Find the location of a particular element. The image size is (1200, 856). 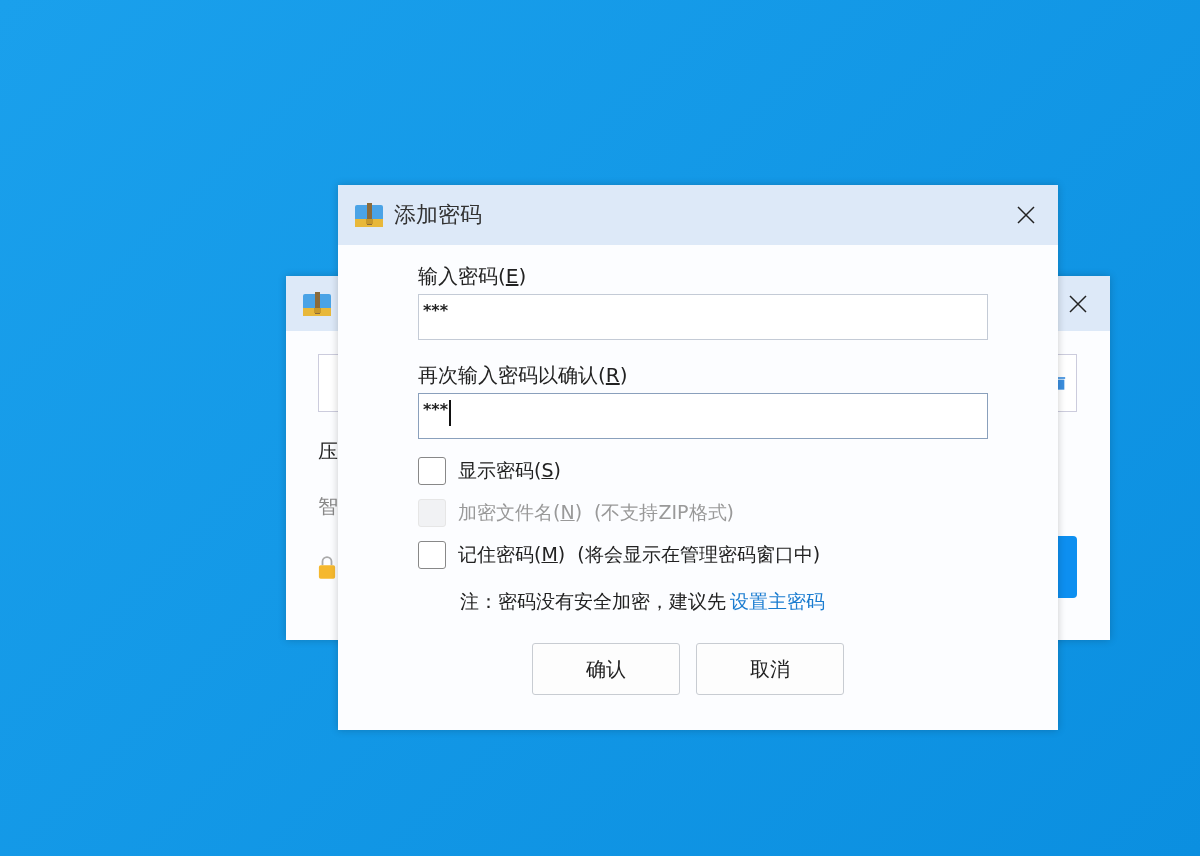

checkbox-label: 加密文件名(N) is located at coordinates (520, 512).